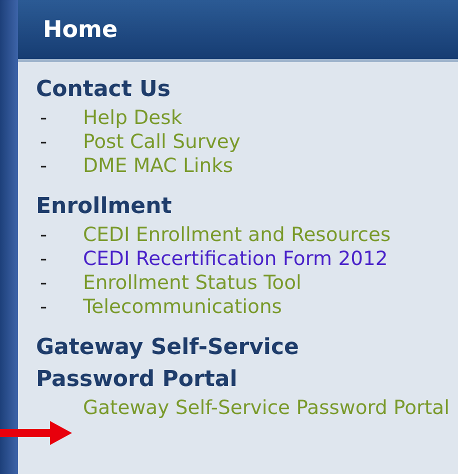 The width and height of the screenshot is (458, 474). Describe the element at coordinates (36, 433) in the screenshot. I see `arrow-icon` at that location.